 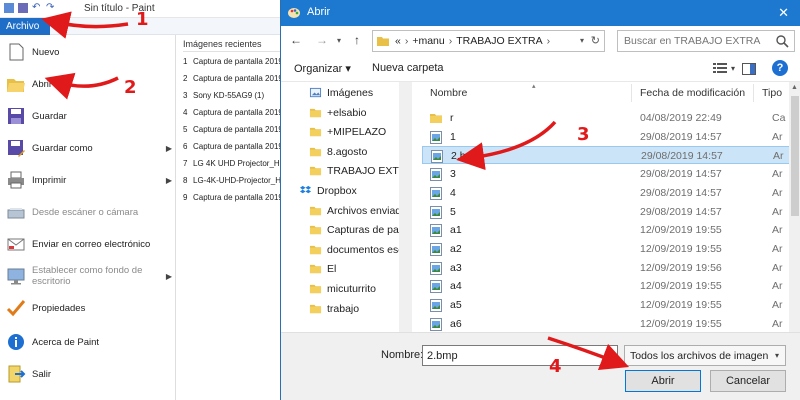 What do you see at coordinates (25, 26) in the screenshot?
I see `file-tab: Archivo` at bounding box center [25, 26].